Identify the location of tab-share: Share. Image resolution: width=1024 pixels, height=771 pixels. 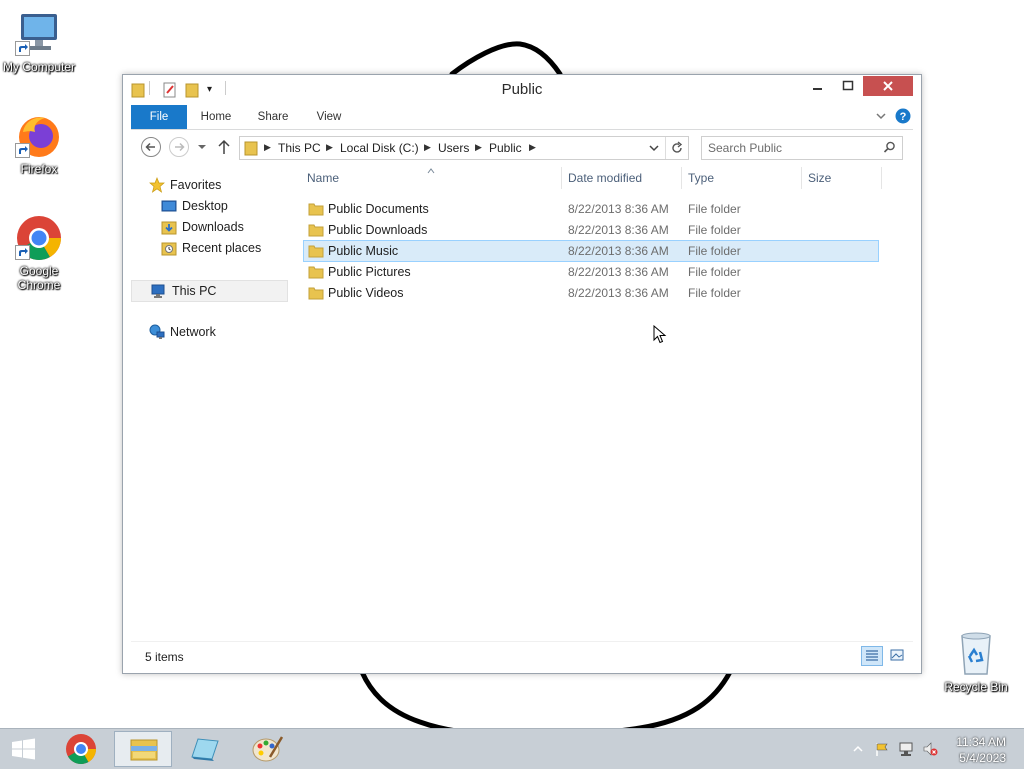
(273, 117).